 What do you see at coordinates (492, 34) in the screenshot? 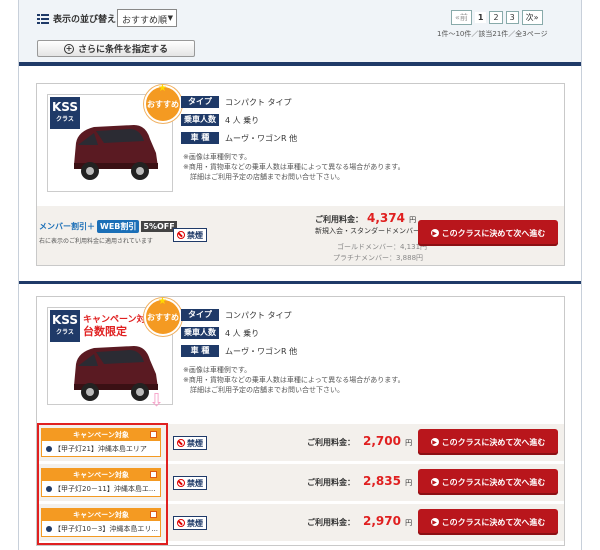
I see `pager-info: 1件～10件／該当21件／全3ページ` at bounding box center [492, 34].